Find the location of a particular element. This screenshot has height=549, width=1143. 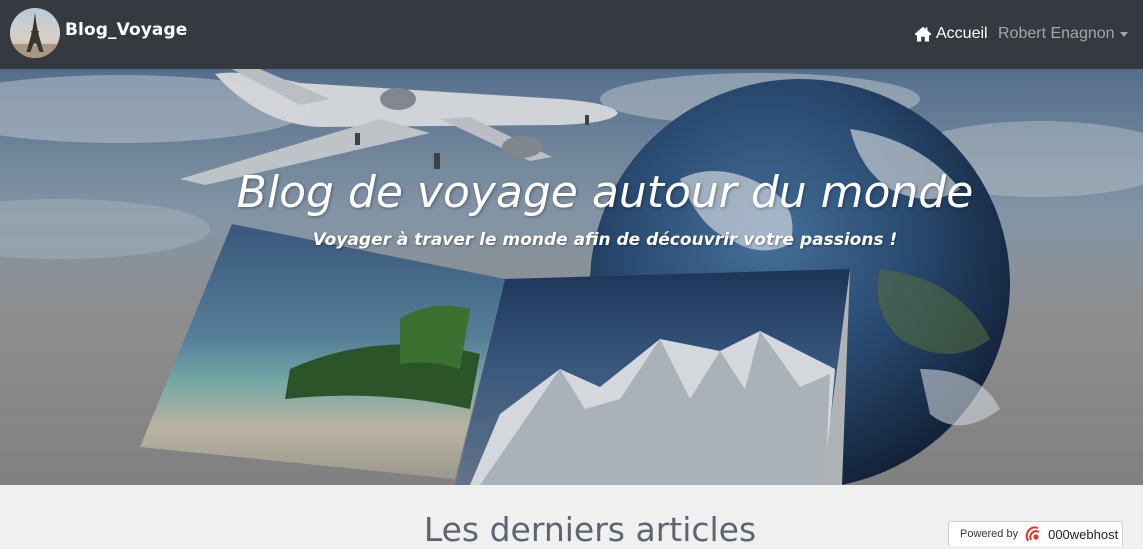

user-dropdown: Robert Enagnon is located at coordinates (1063, 34).